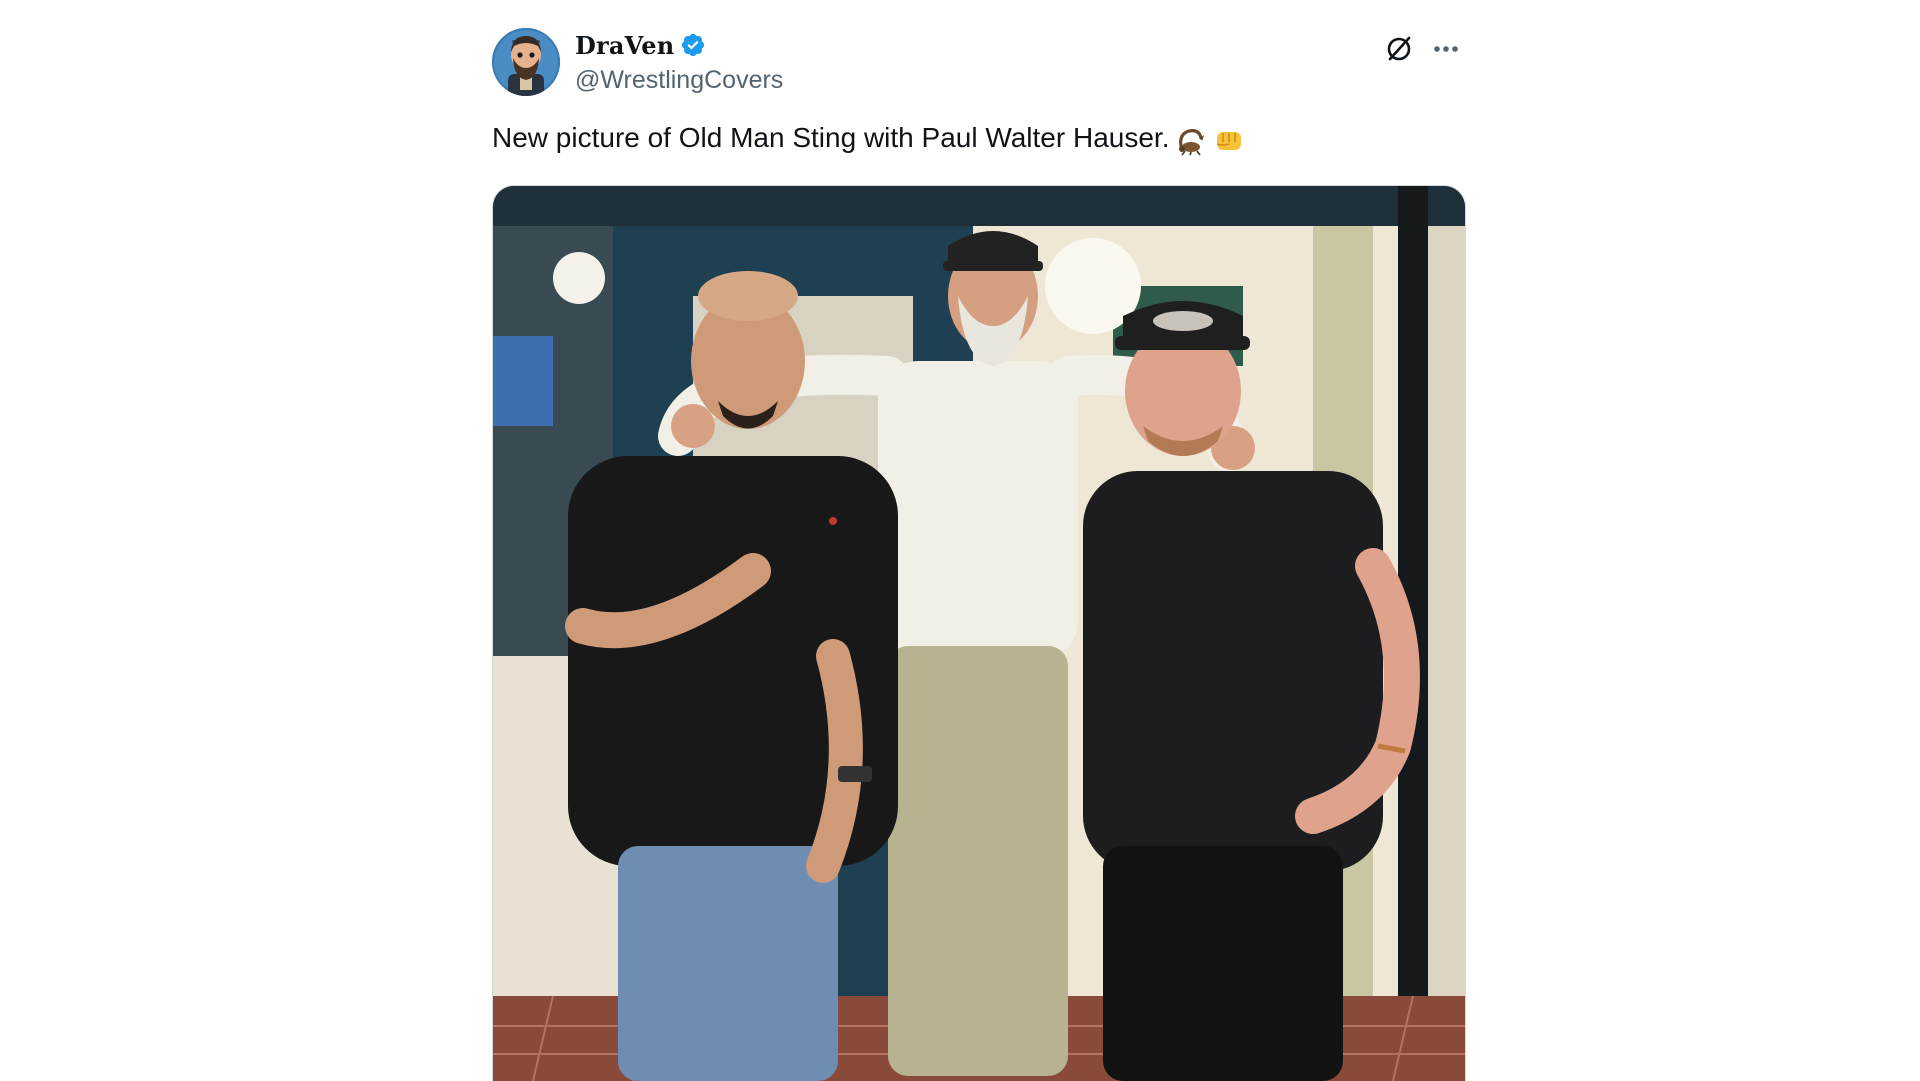  I want to click on avatar, so click(526, 62).